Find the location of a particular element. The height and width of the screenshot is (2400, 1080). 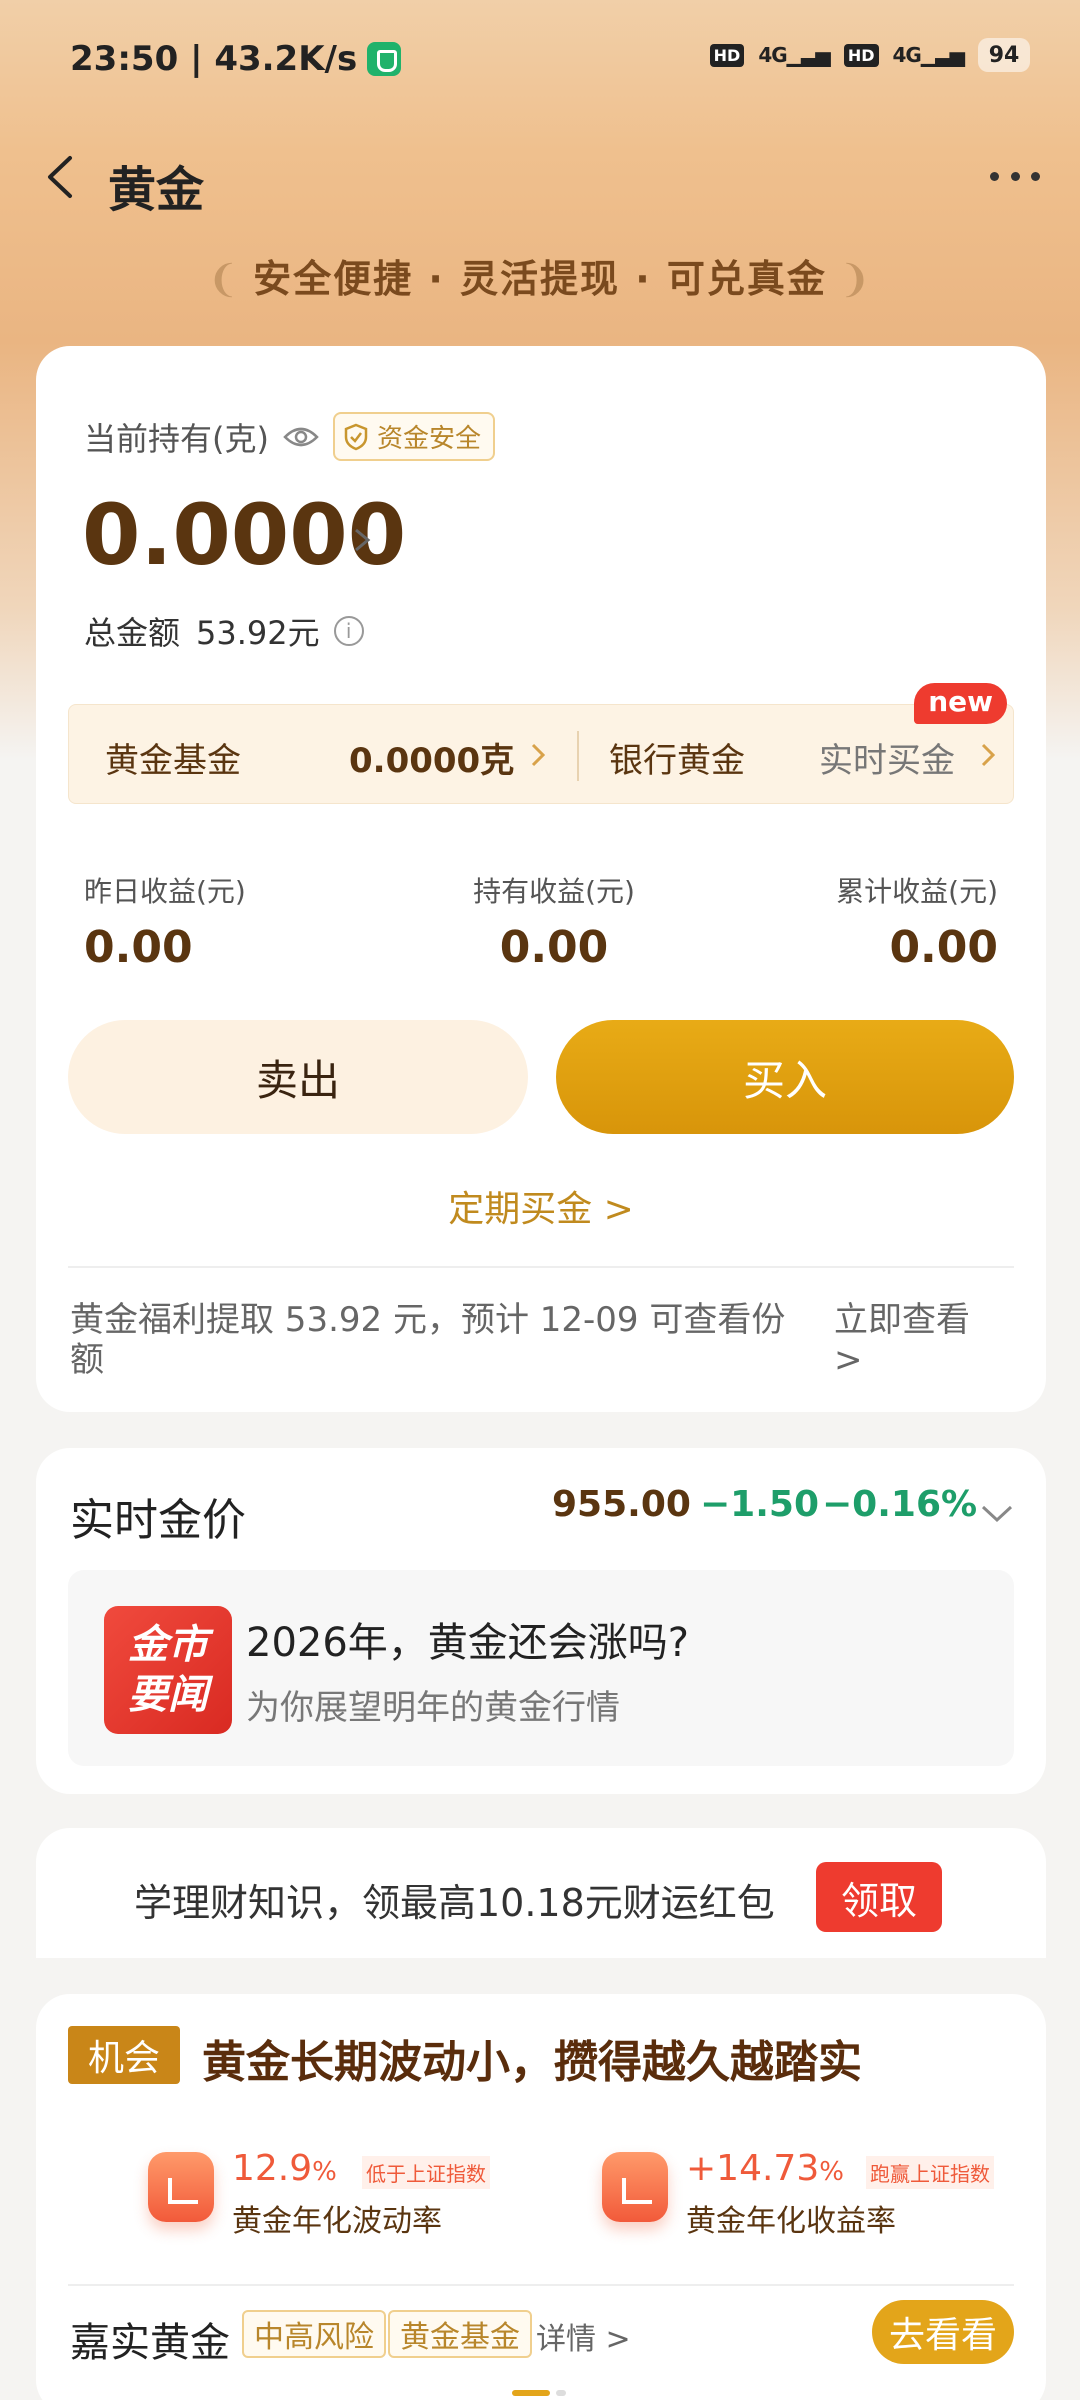

price-value: 955.00 is located at coordinates (621, 1504).